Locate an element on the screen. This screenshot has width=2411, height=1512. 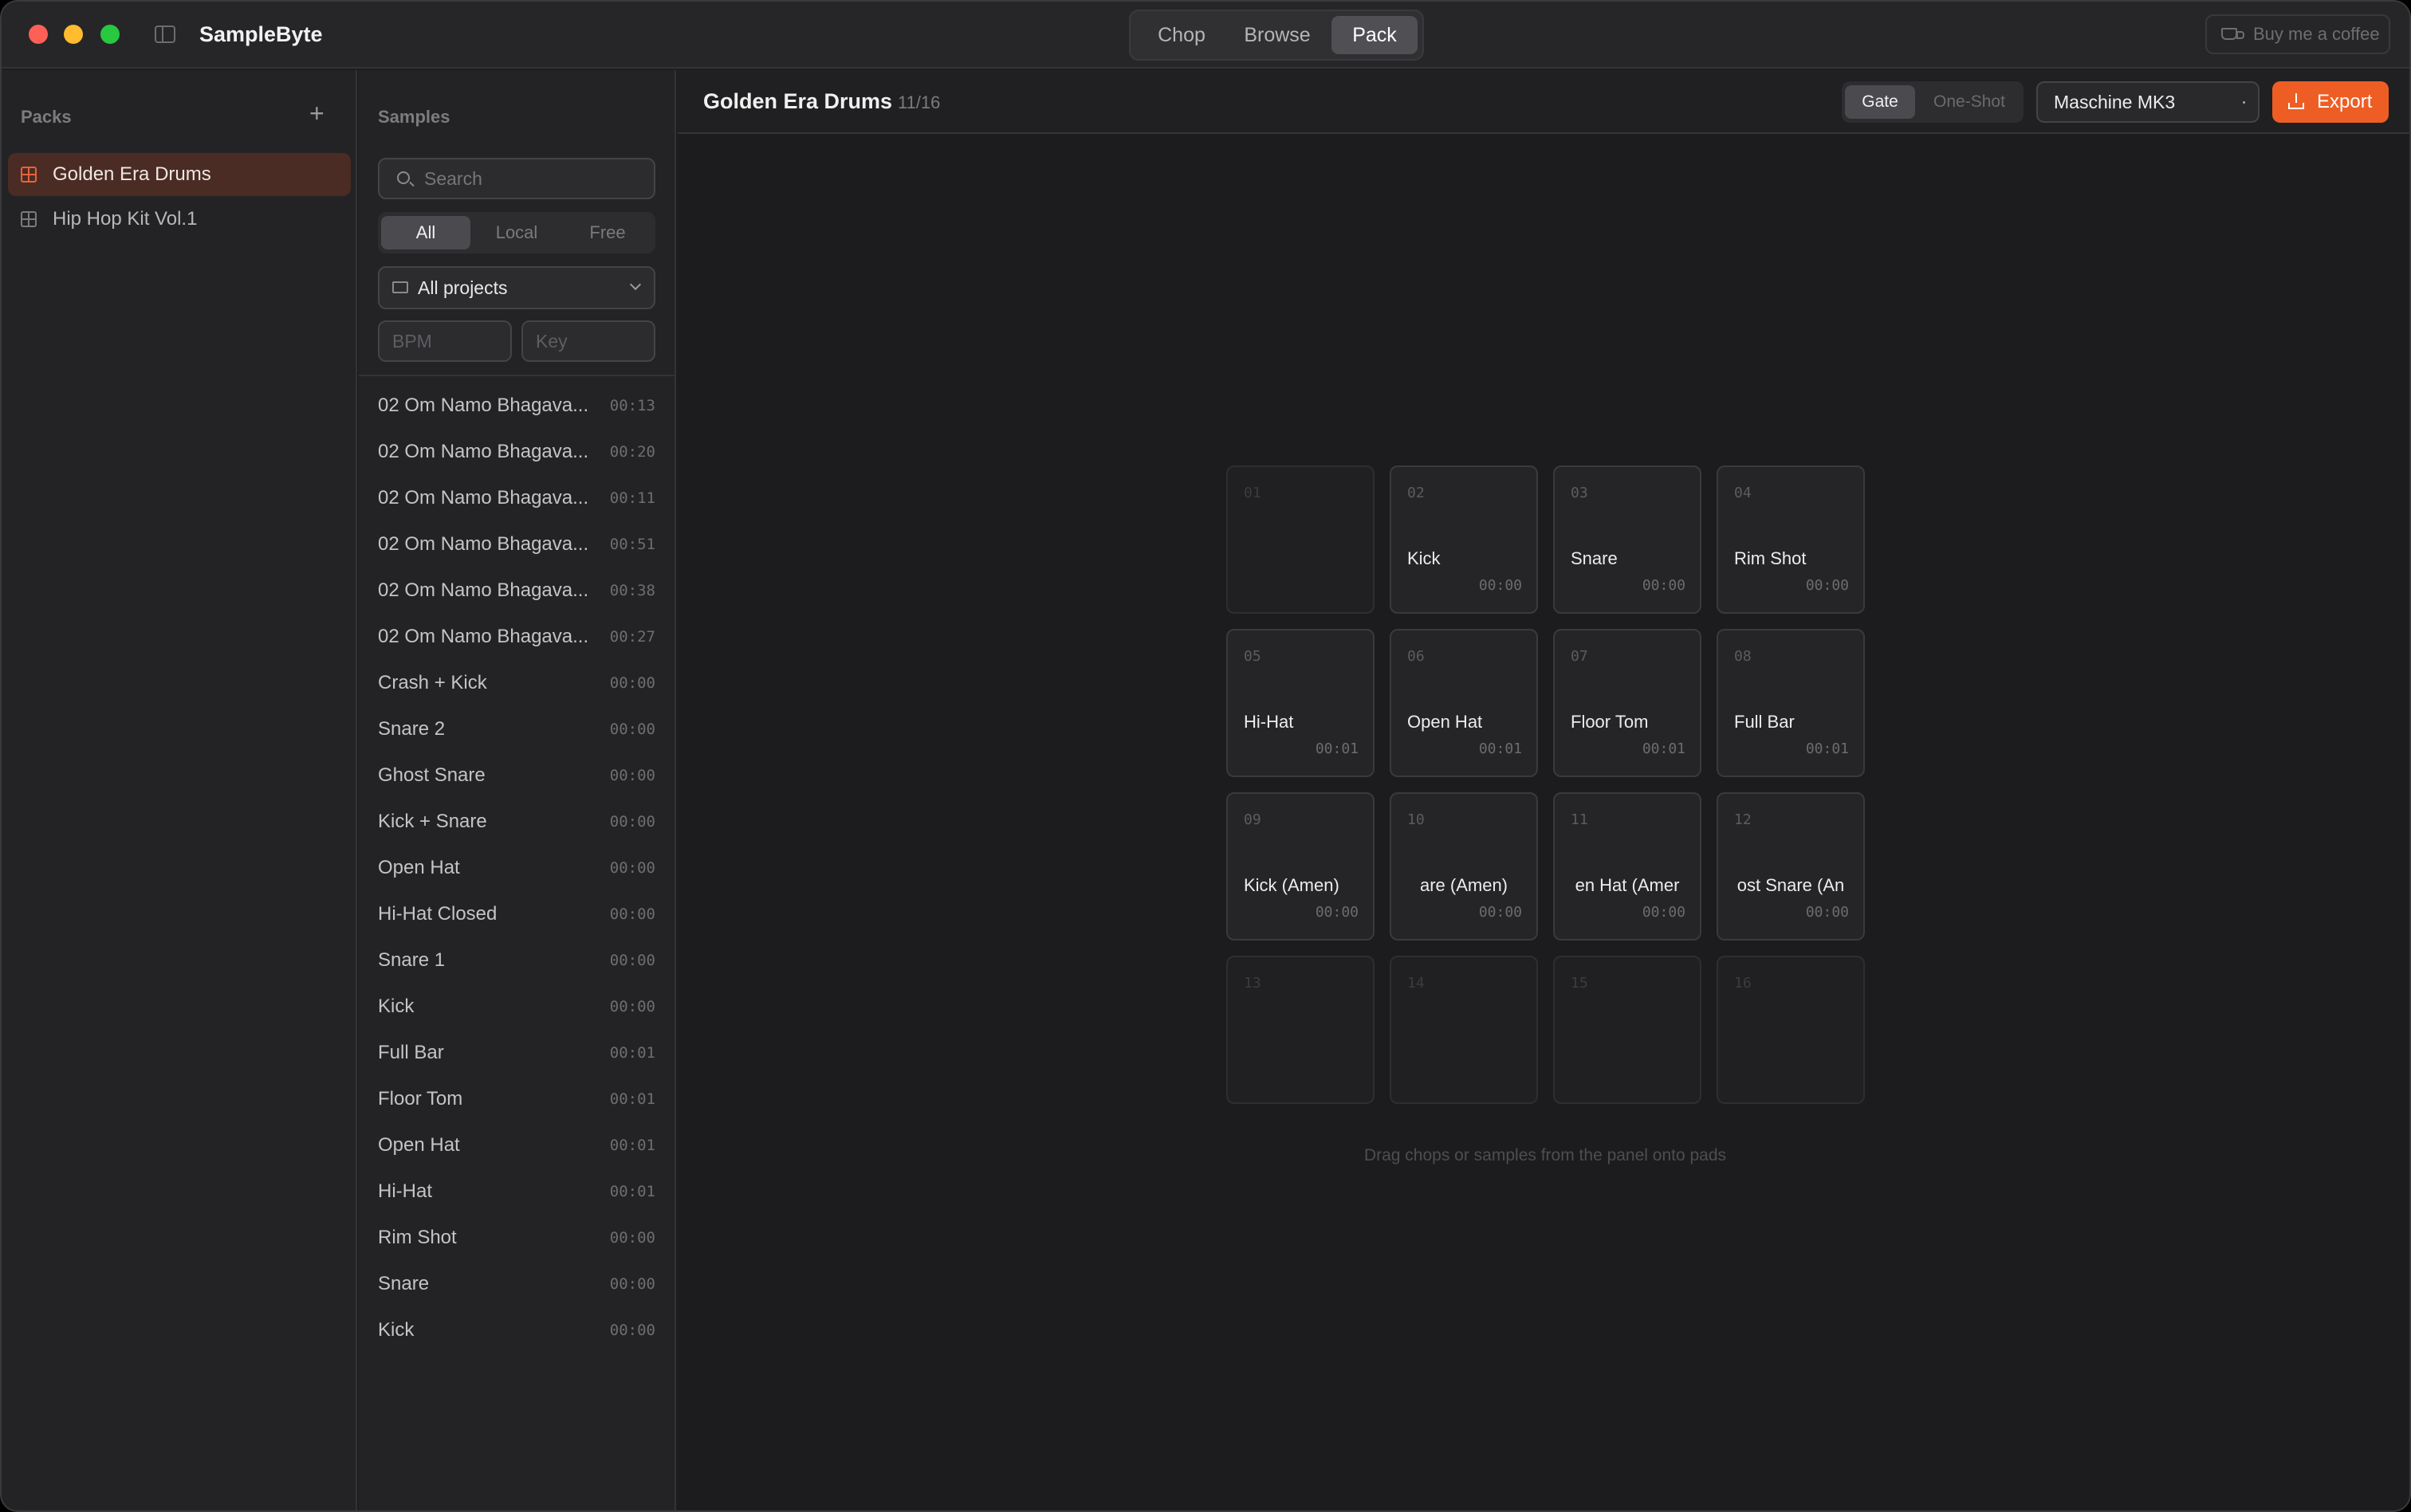
pad-06: 06 Open Hat 00:01 is located at coordinates (1464, 703).